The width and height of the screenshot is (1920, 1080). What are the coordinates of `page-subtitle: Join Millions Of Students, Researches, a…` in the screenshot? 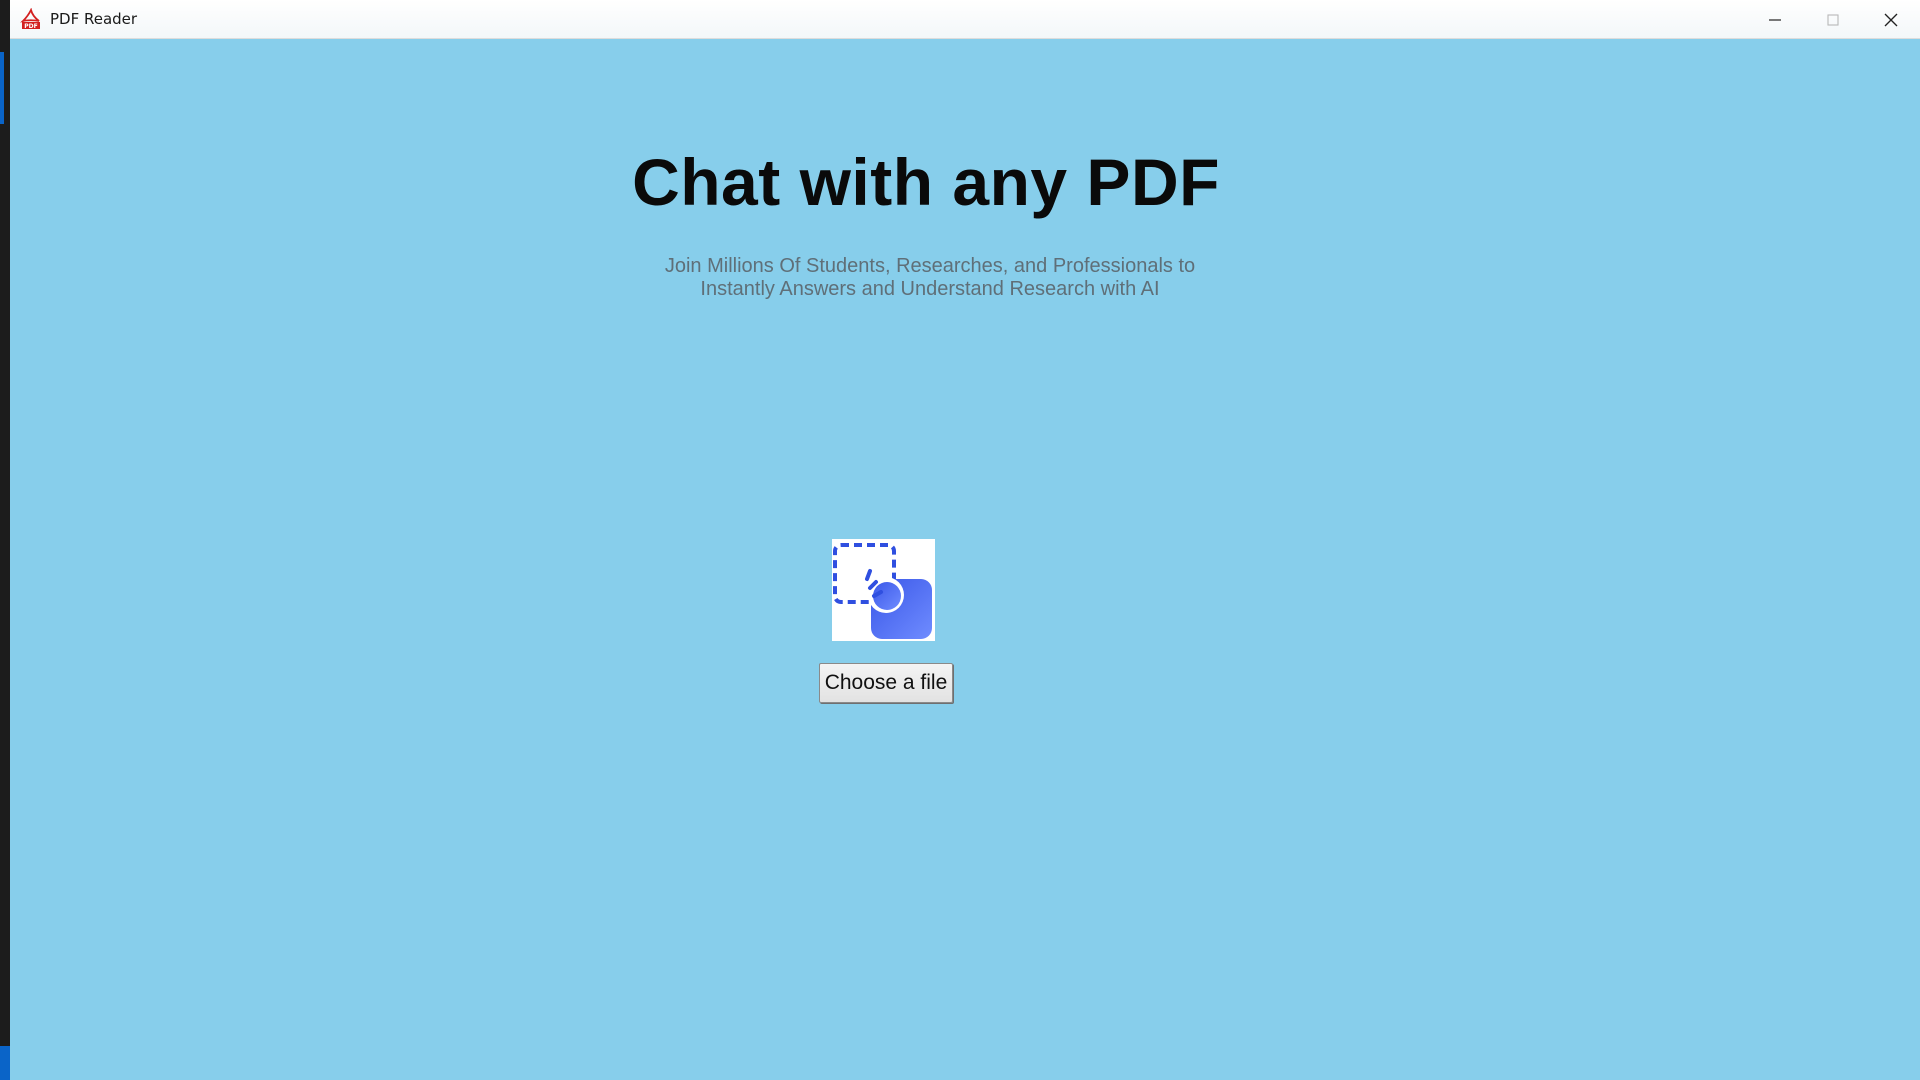 It's located at (930, 278).